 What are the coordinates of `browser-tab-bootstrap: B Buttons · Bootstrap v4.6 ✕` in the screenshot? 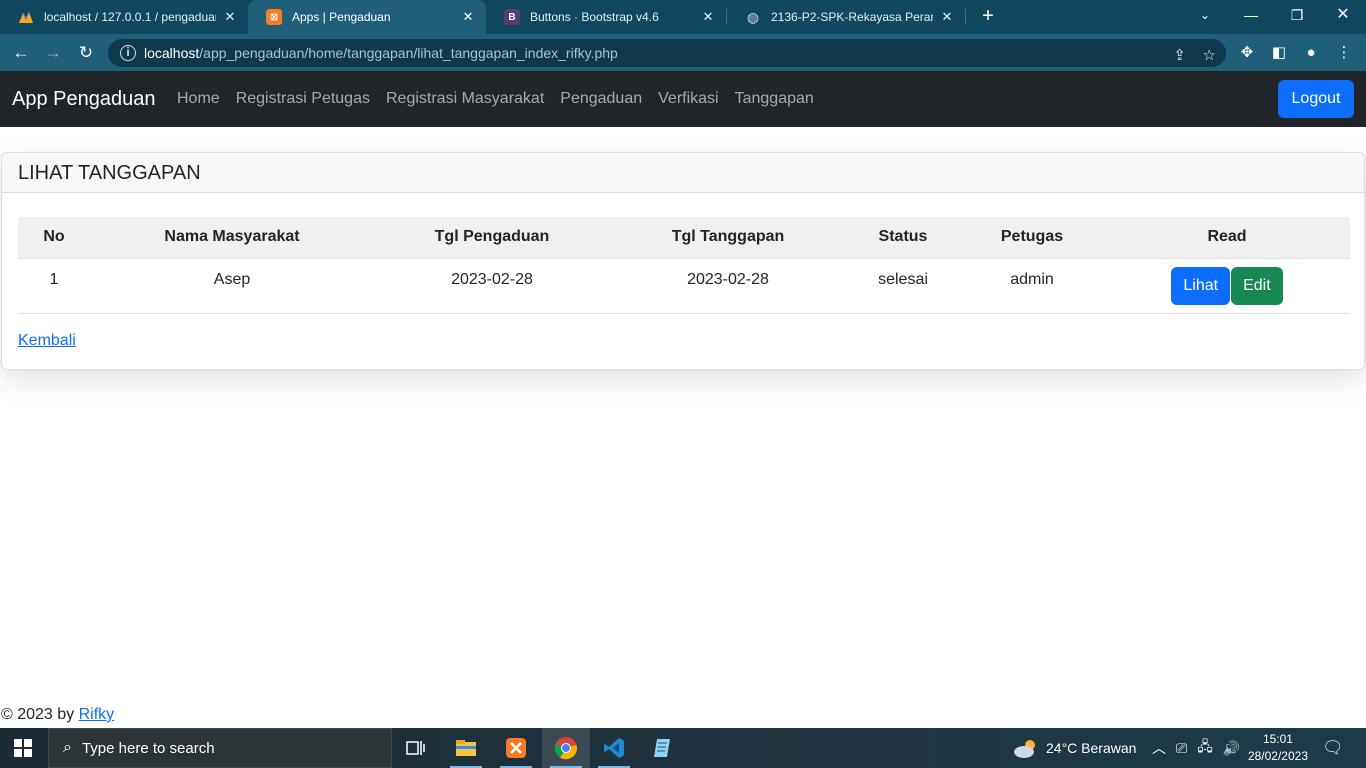 It's located at (606, 17).